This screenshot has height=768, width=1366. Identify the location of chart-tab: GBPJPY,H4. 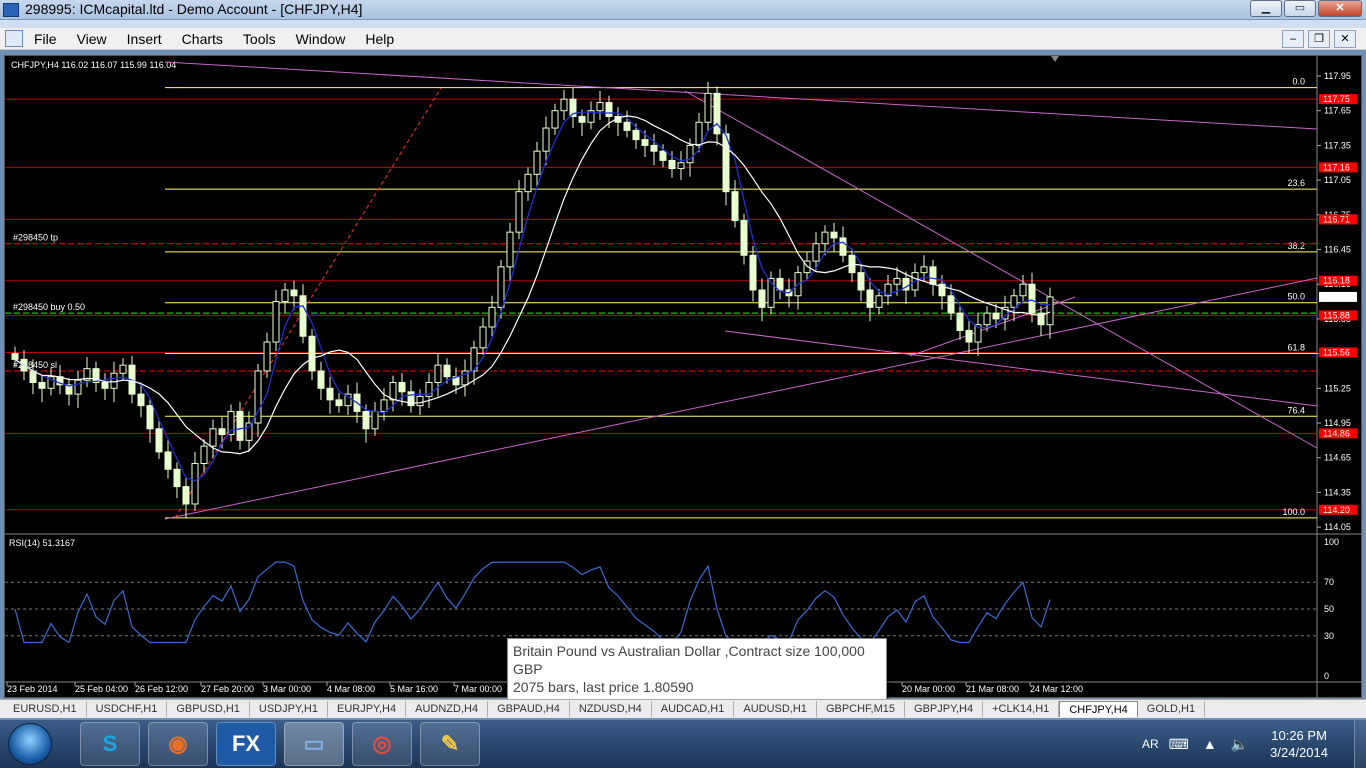
(944, 709).